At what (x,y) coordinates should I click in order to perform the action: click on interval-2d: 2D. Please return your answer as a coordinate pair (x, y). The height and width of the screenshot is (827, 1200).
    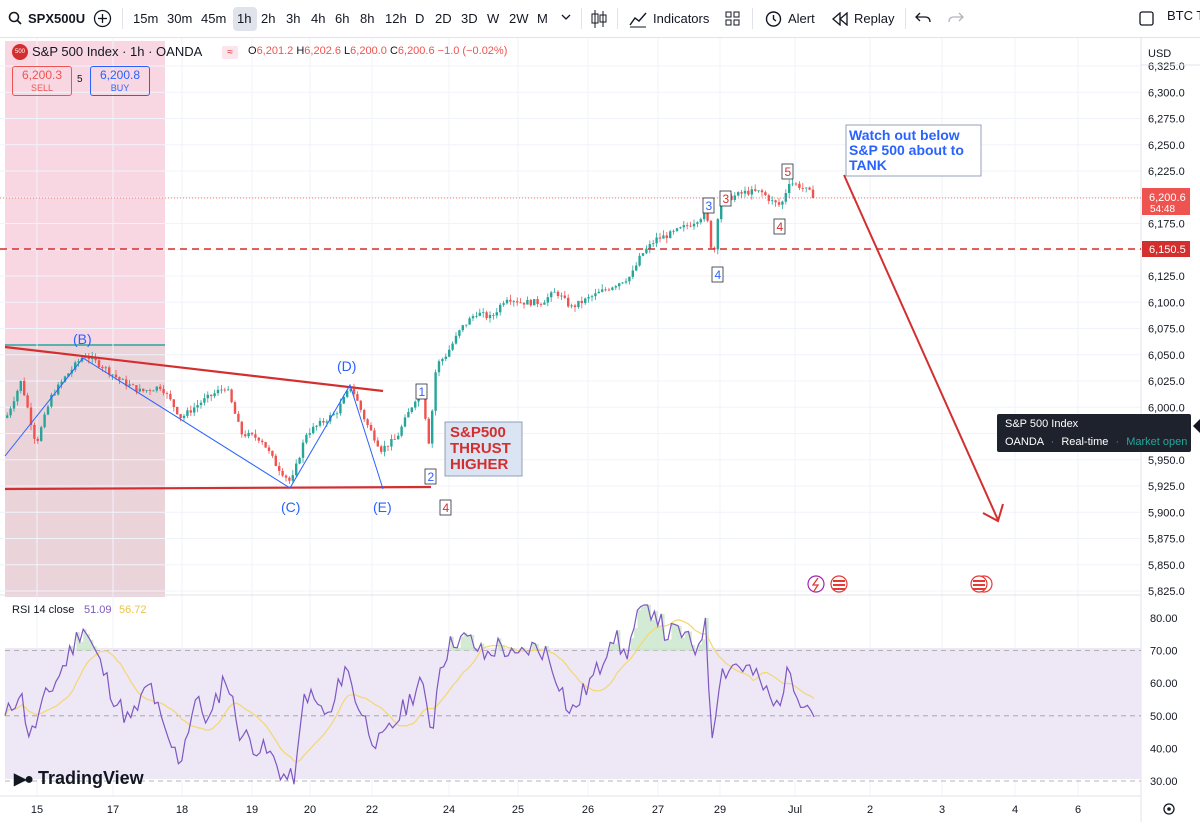
    Looking at the image, I should click on (443, 18).